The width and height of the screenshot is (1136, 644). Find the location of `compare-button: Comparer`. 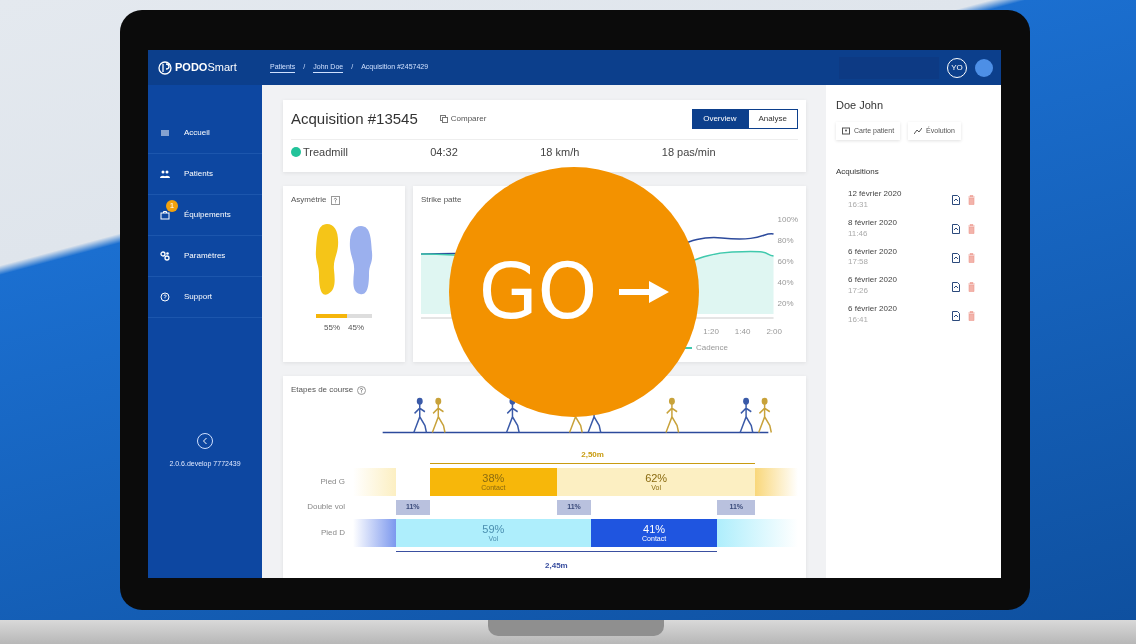

compare-button: Comparer is located at coordinates (463, 119).